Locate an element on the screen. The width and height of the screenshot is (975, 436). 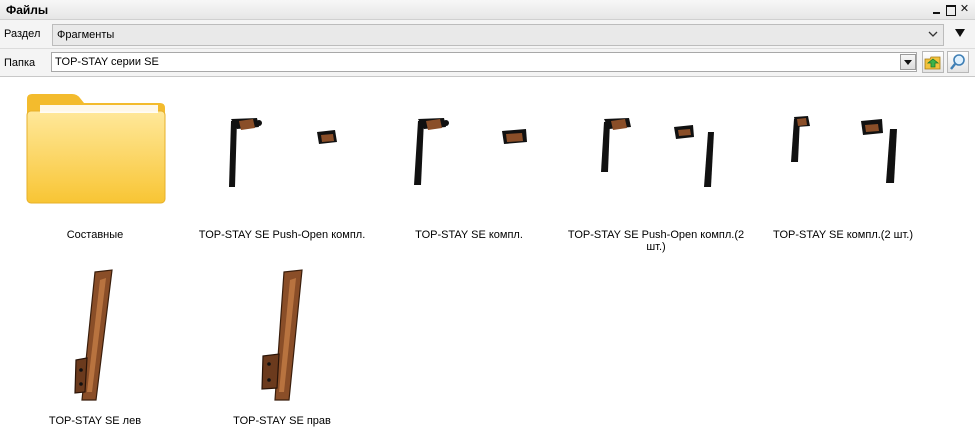
search-icon is located at coordinates (957, 62).